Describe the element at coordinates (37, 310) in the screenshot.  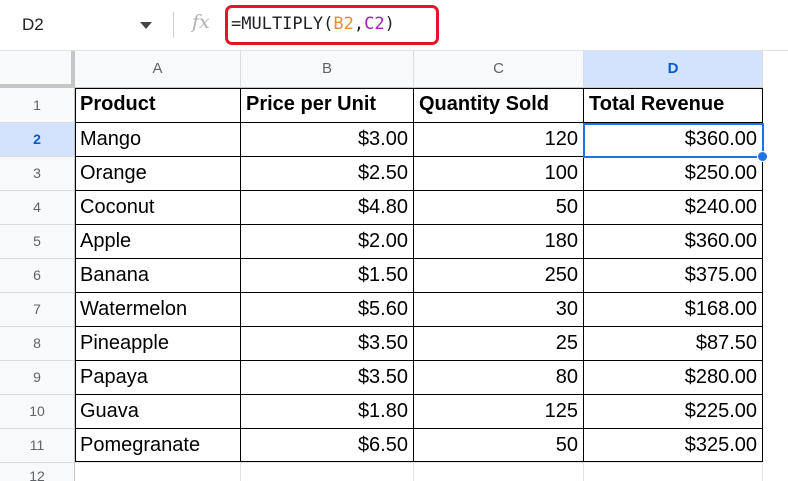
I see `row-header-7: 7` at that location.